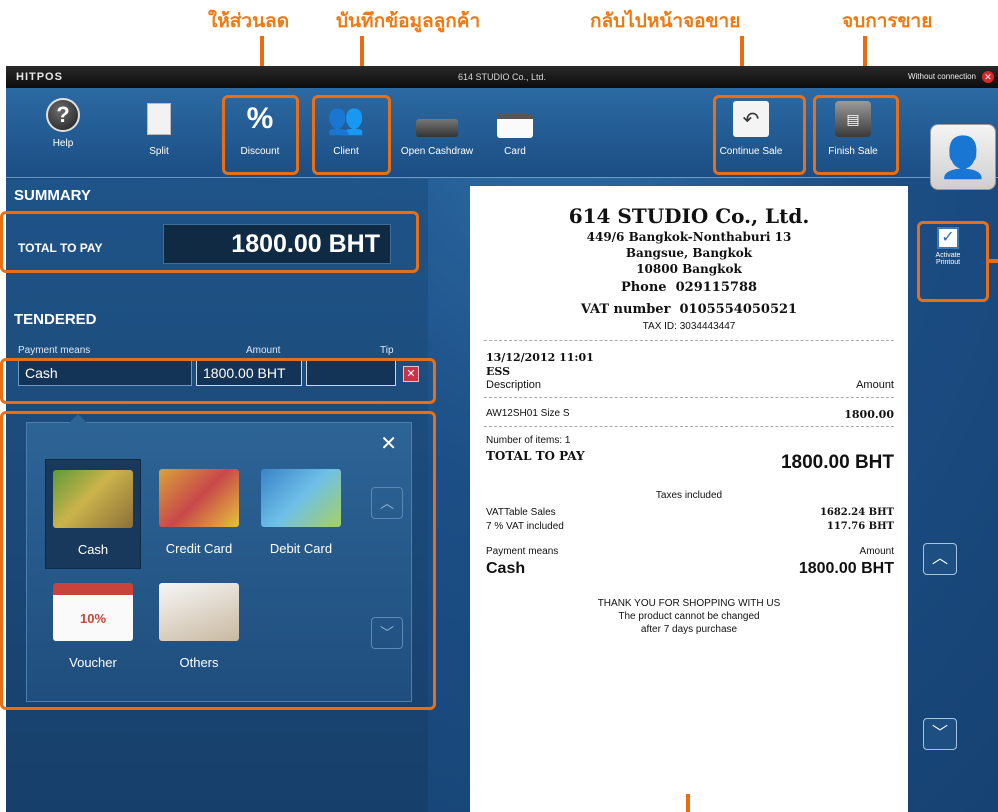  I want to click on receipt-phone: Phone 029115788, so click(689, 287).